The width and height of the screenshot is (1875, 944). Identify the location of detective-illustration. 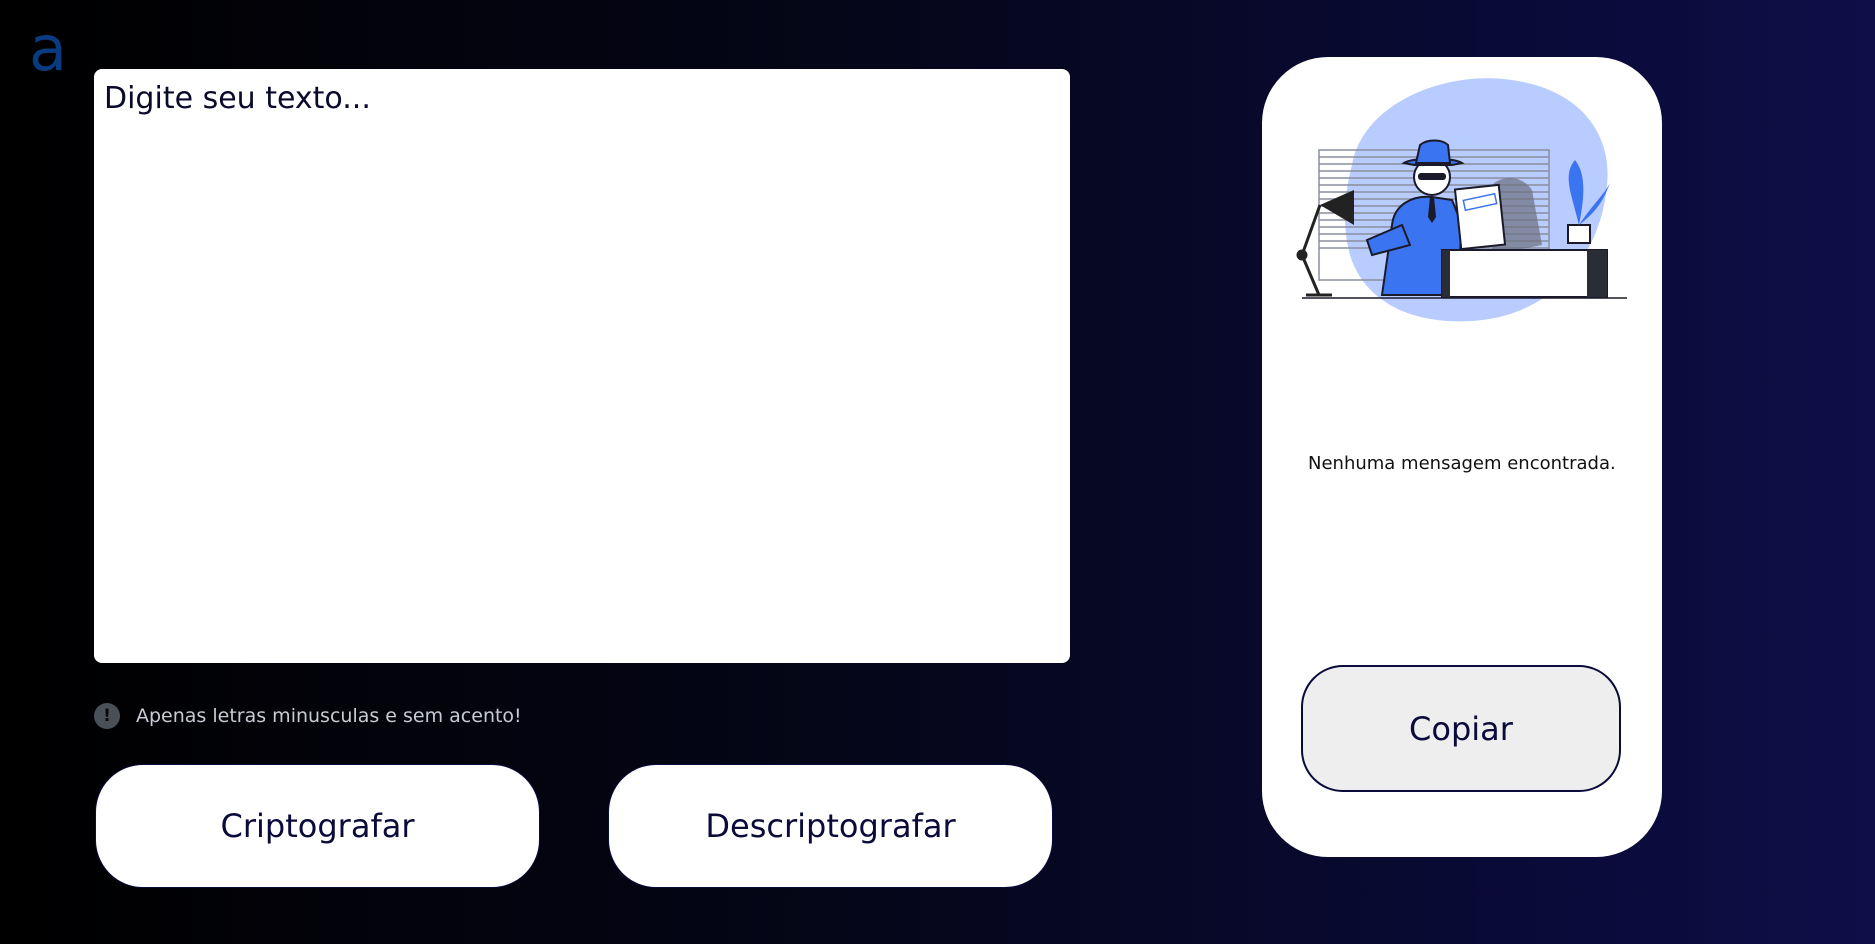
(1461, 200).